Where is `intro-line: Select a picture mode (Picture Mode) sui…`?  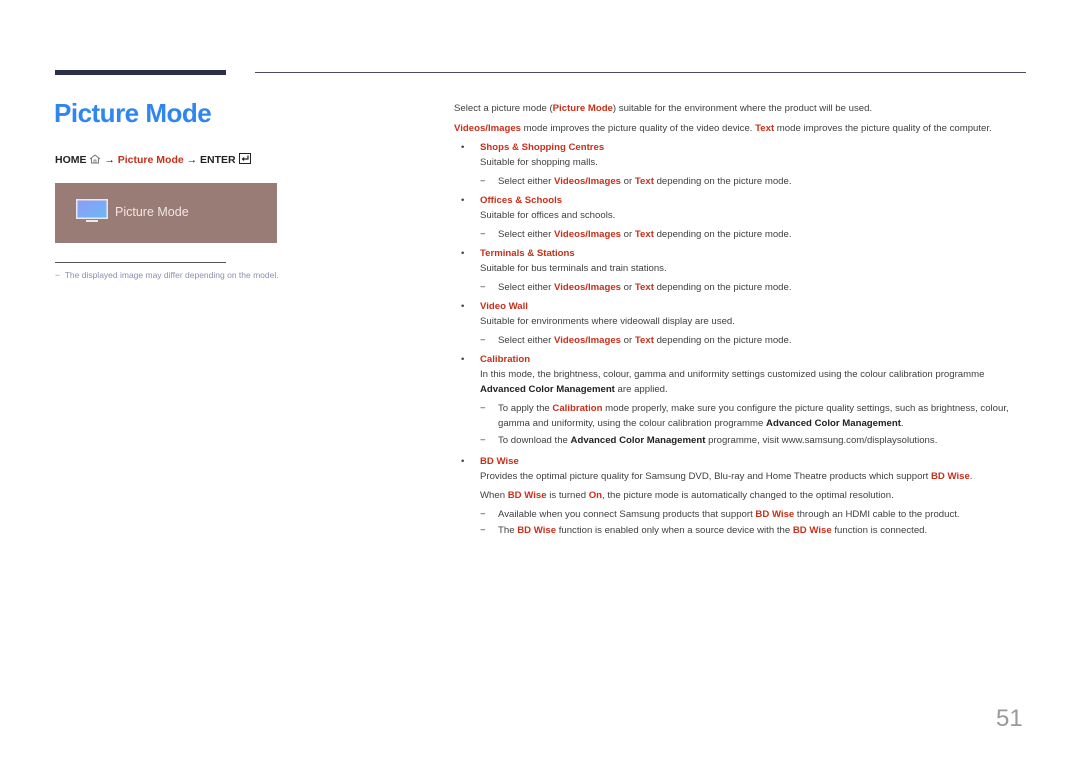 intro-line: Select a picture mode (Picture Mode) sui… is located at coordinates (663, 108).